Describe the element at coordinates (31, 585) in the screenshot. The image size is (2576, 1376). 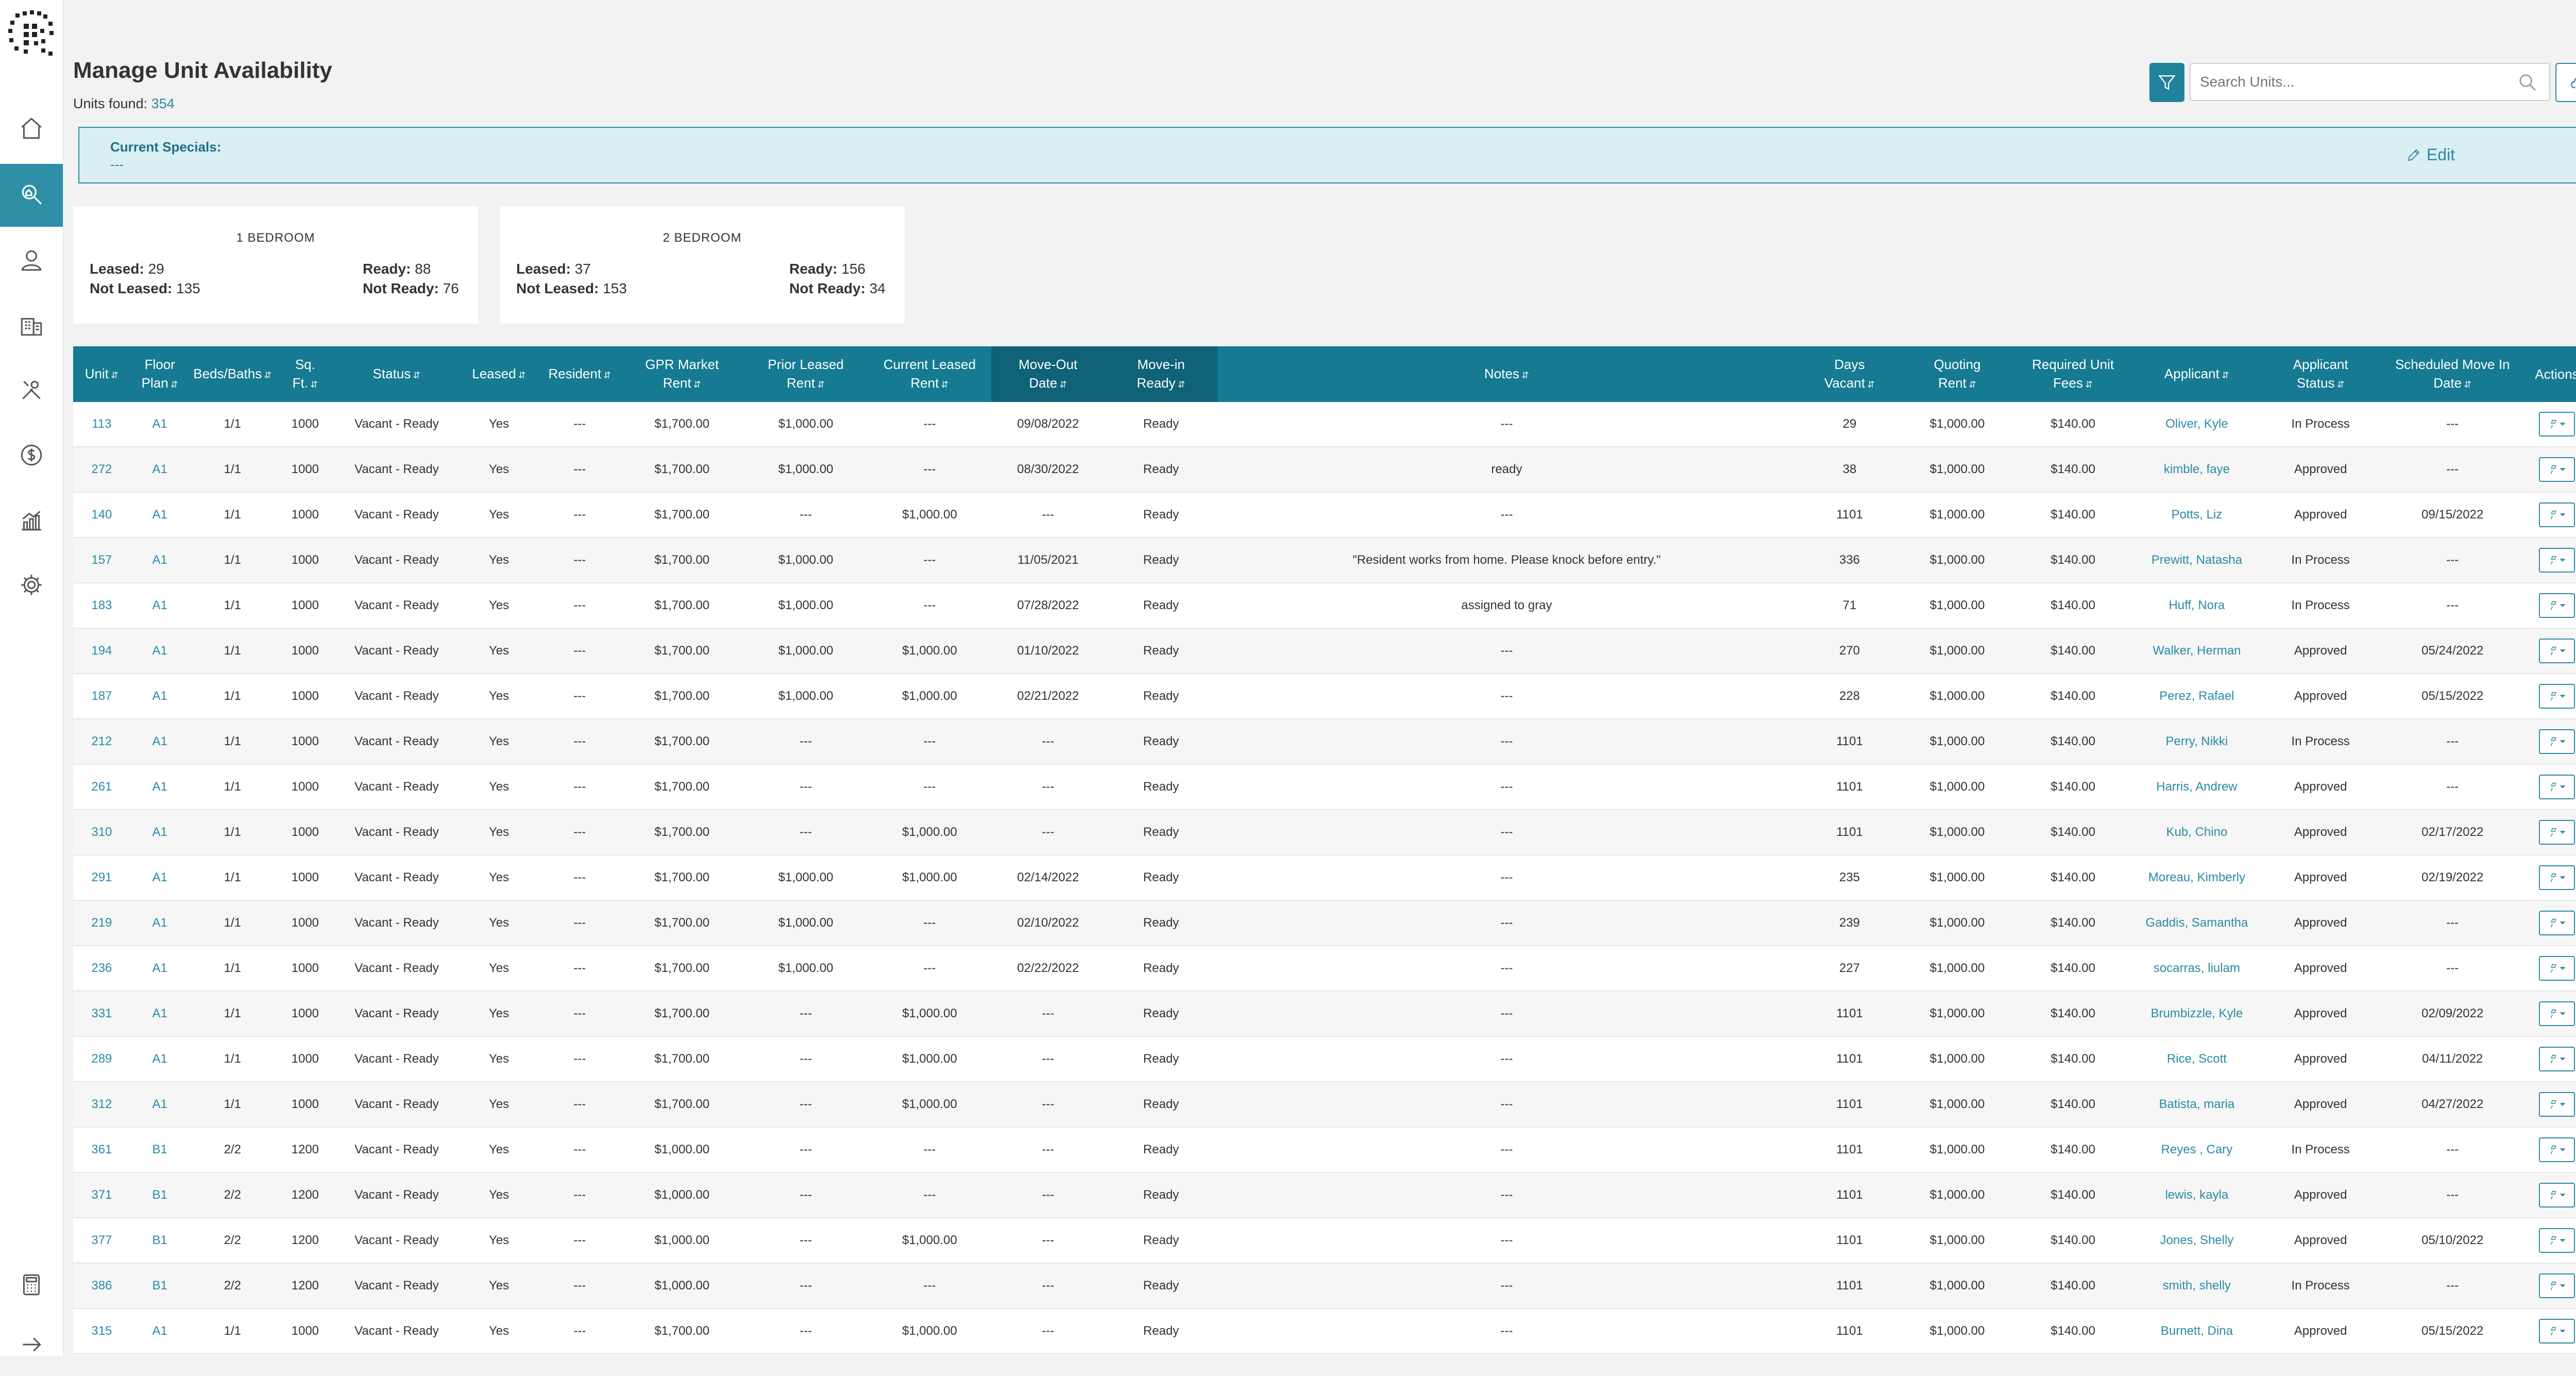
I see `nav-settings` at that location.